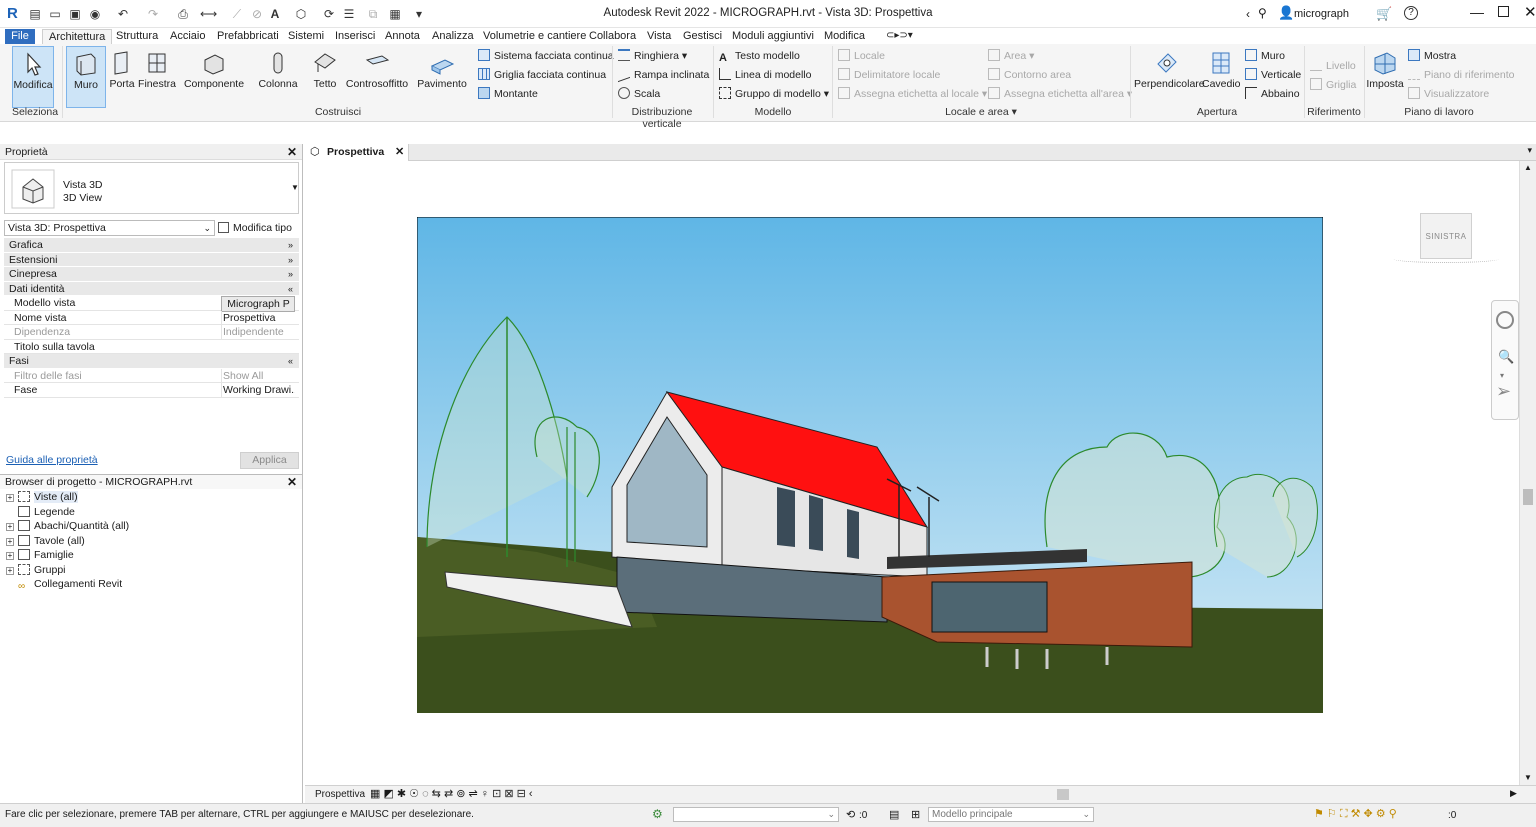  I want to click on tab-menu-icon: ▾, so click(1529, 150).